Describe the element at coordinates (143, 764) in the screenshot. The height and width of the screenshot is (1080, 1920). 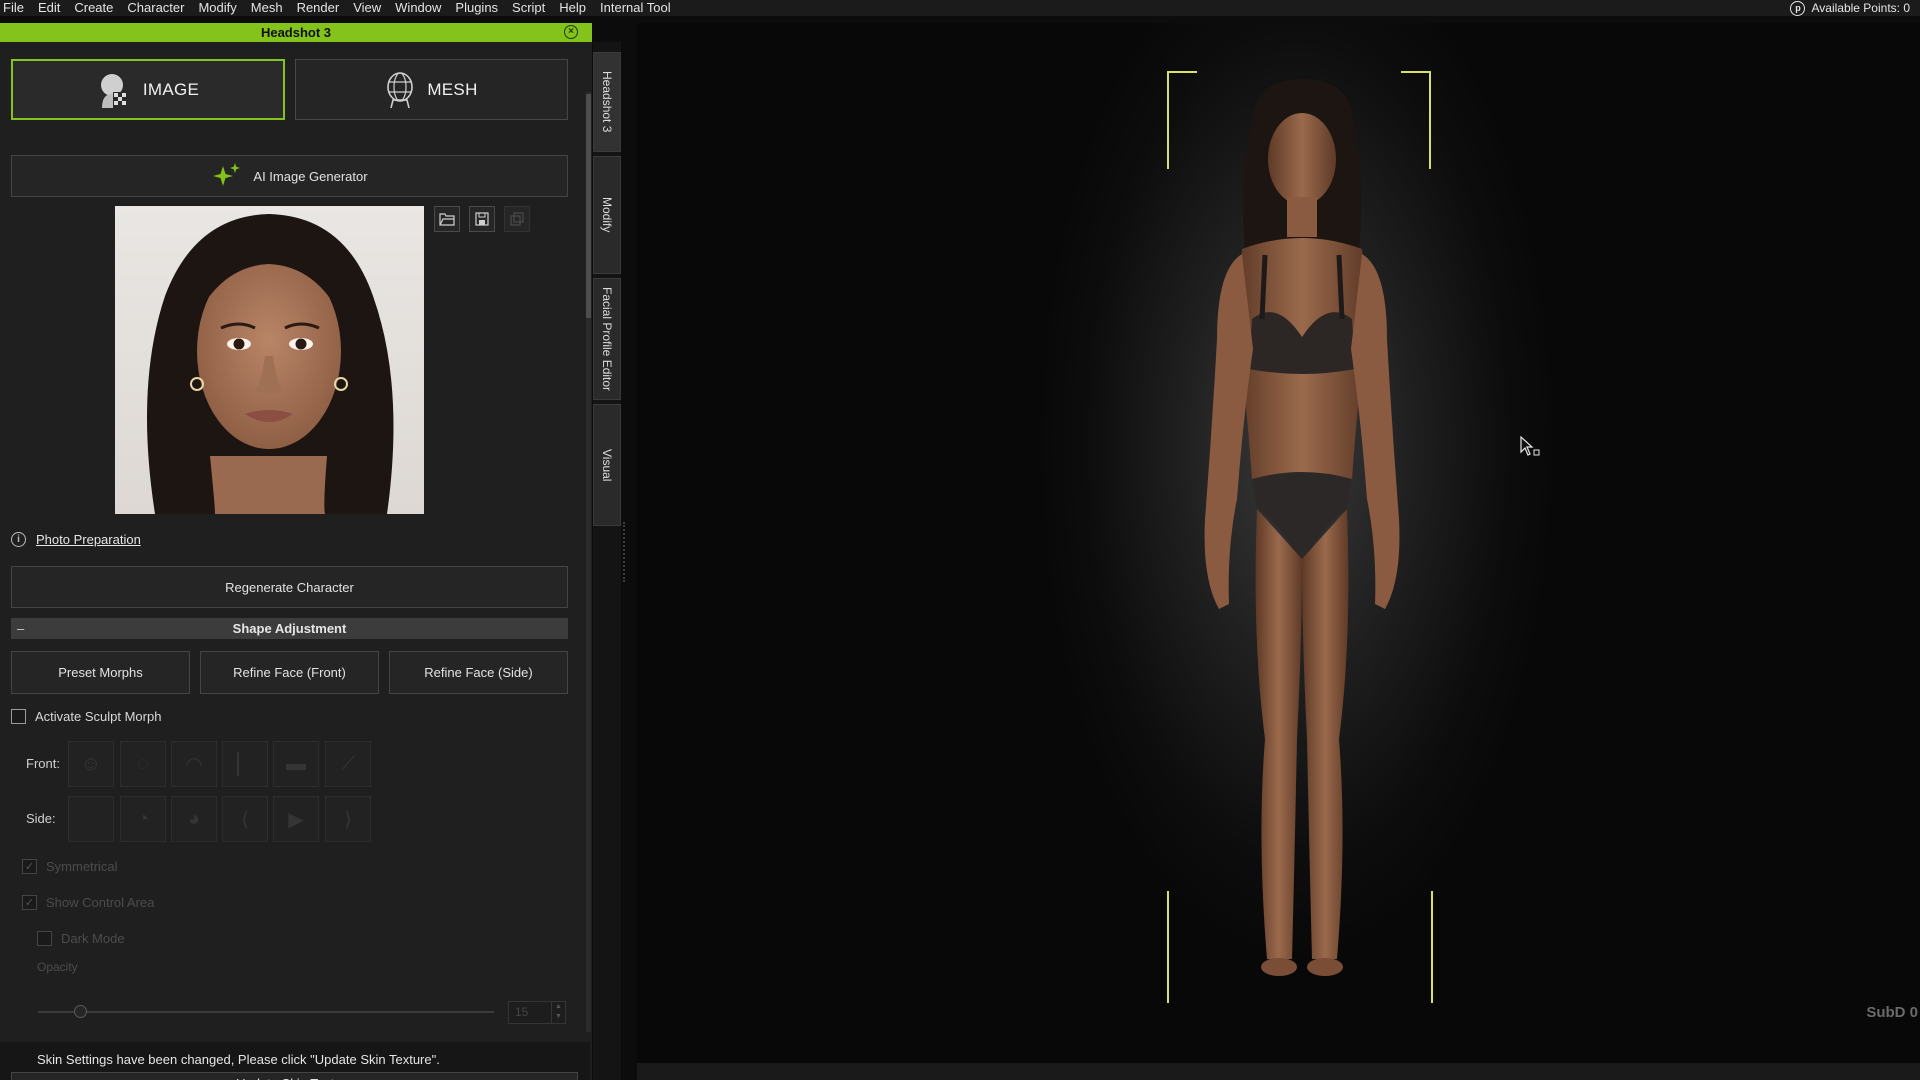
I see `front-sculpt-slot-2: ◌` at that location.